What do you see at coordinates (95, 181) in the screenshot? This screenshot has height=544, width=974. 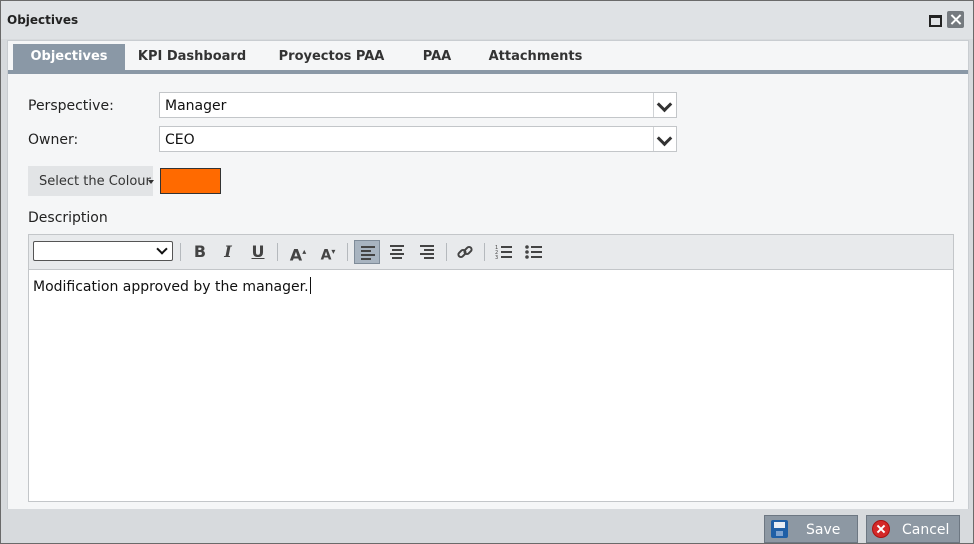 I see `select-colour-label: Select the Colour` at bounding box center [95, 181].